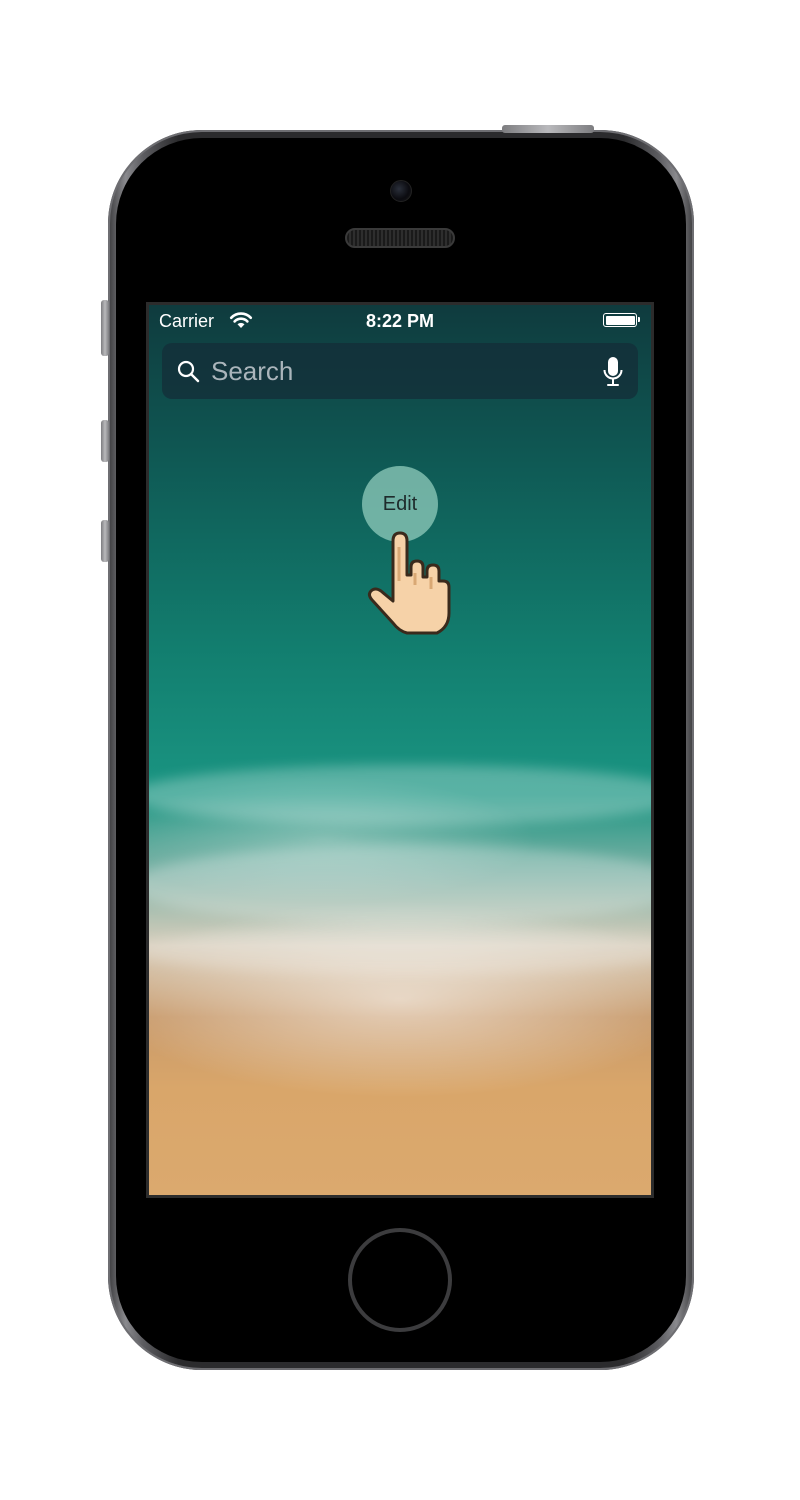 The width and height of the screenshot is (800, 1500). Describe the element at coordinates (105, 541) in the screenshot. I see `volume-down-button` at that location.